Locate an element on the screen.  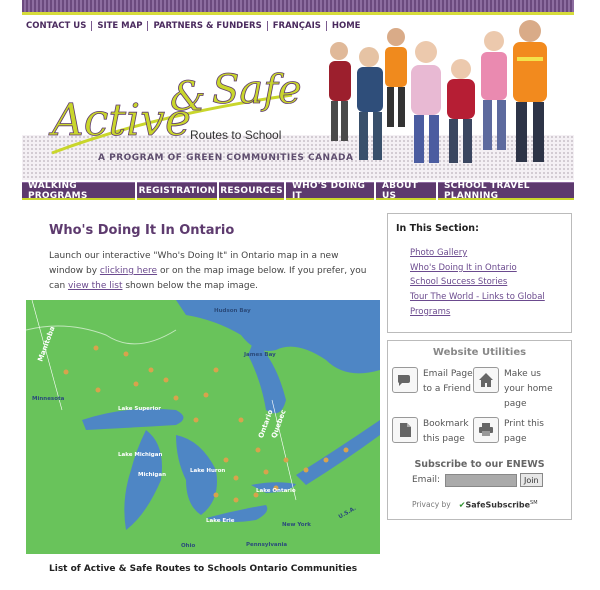
make-home-label: Make us your home page is located at coordinates (532, 389).